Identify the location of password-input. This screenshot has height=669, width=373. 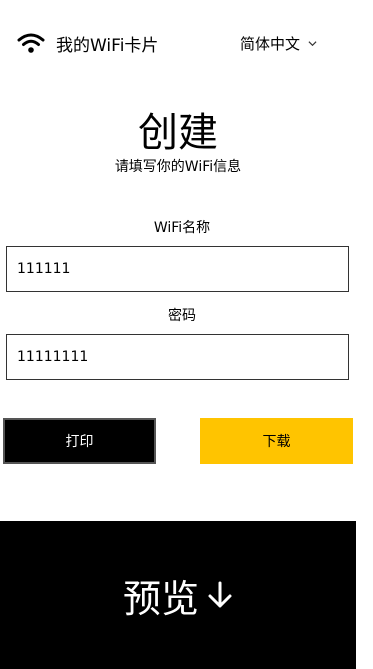
(177, 357).